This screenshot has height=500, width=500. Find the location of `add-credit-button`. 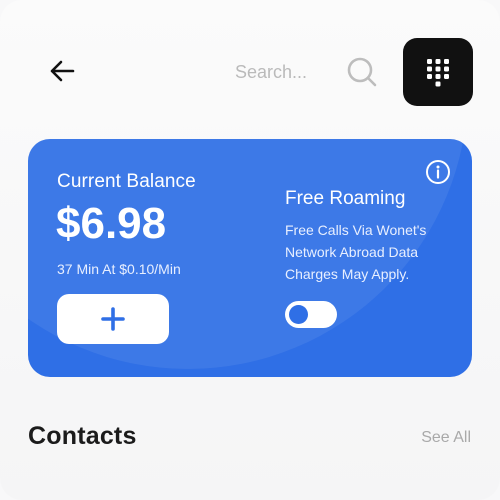

add-credit-button is located at coordinates (113, 319).